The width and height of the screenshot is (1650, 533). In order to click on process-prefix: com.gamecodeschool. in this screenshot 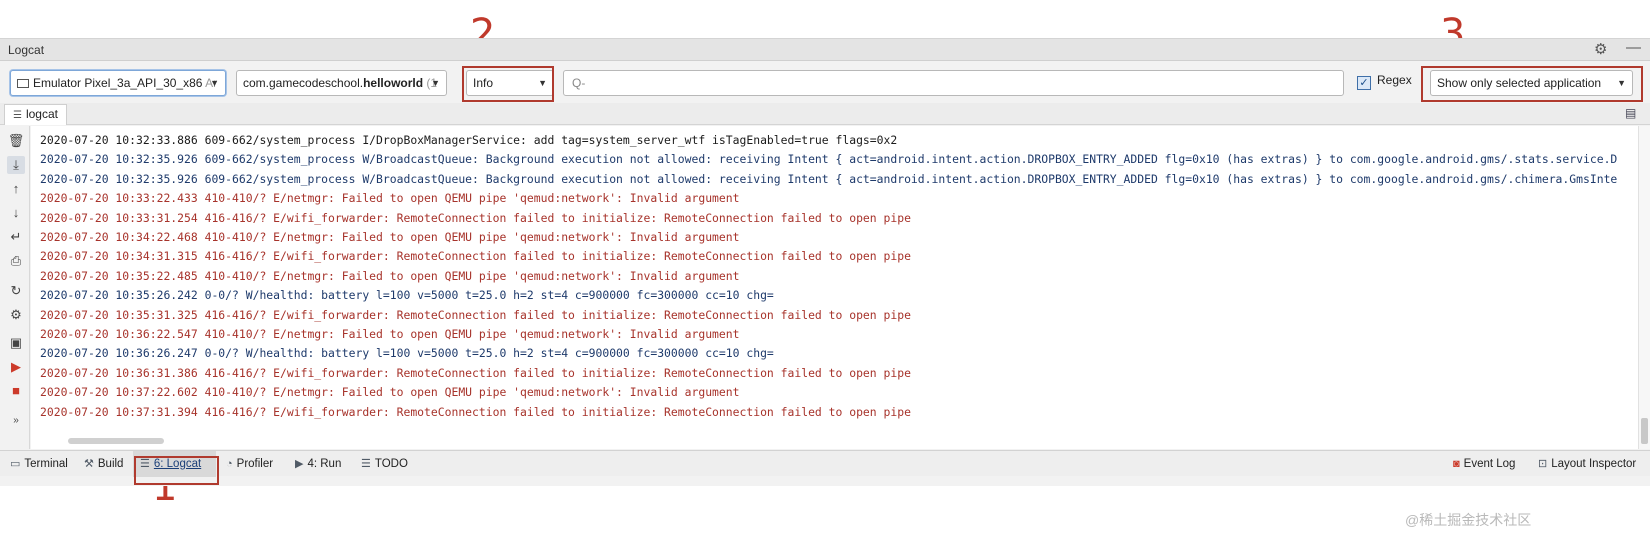, I will do `click(303, 83)`.